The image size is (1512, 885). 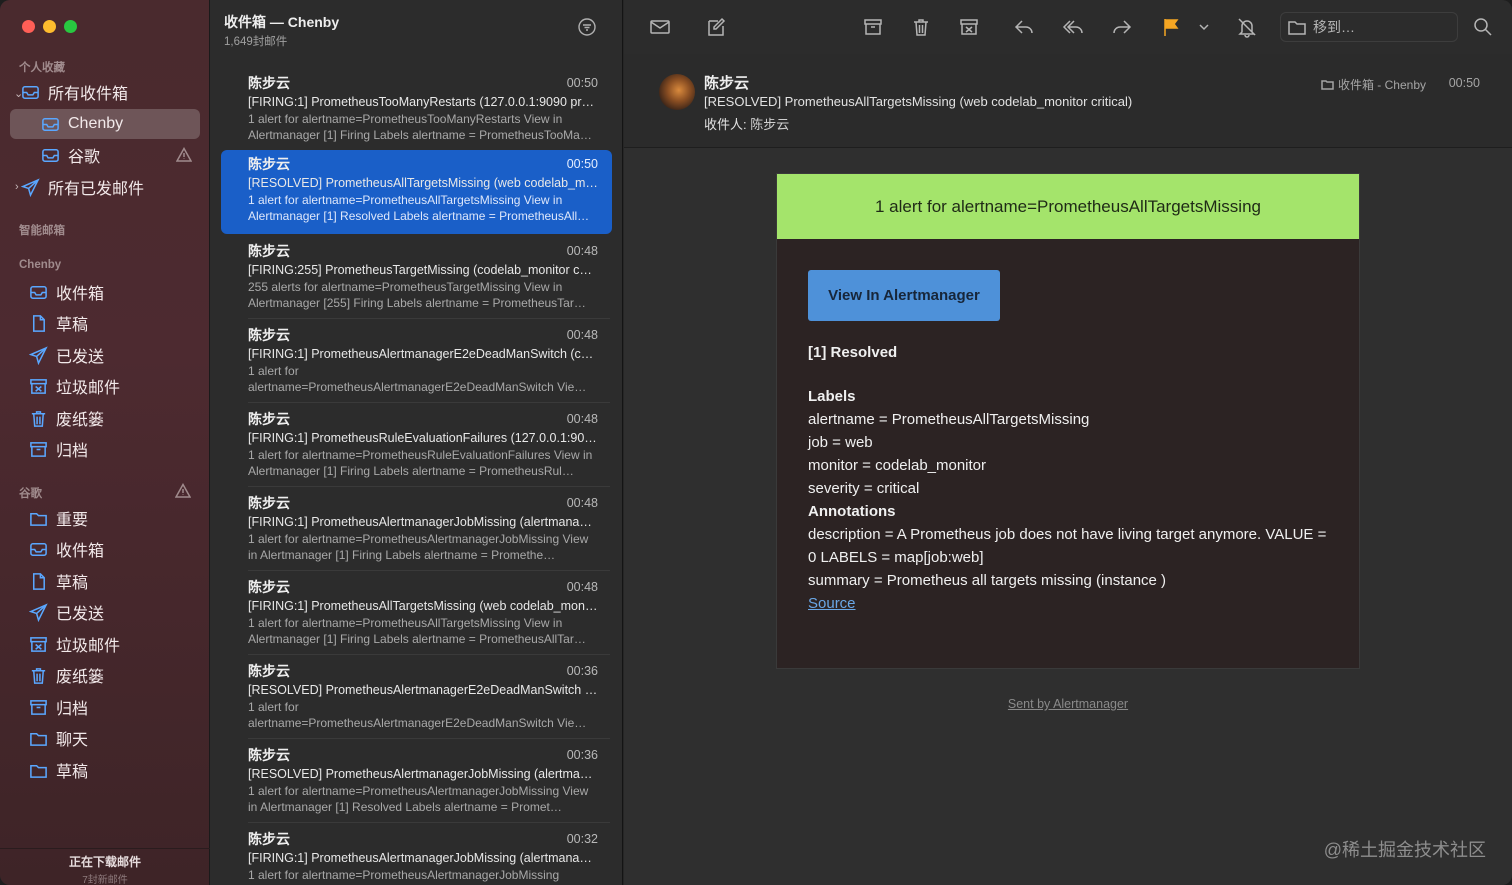 I want to click on flag-icon, so click(x=1171, y=27).